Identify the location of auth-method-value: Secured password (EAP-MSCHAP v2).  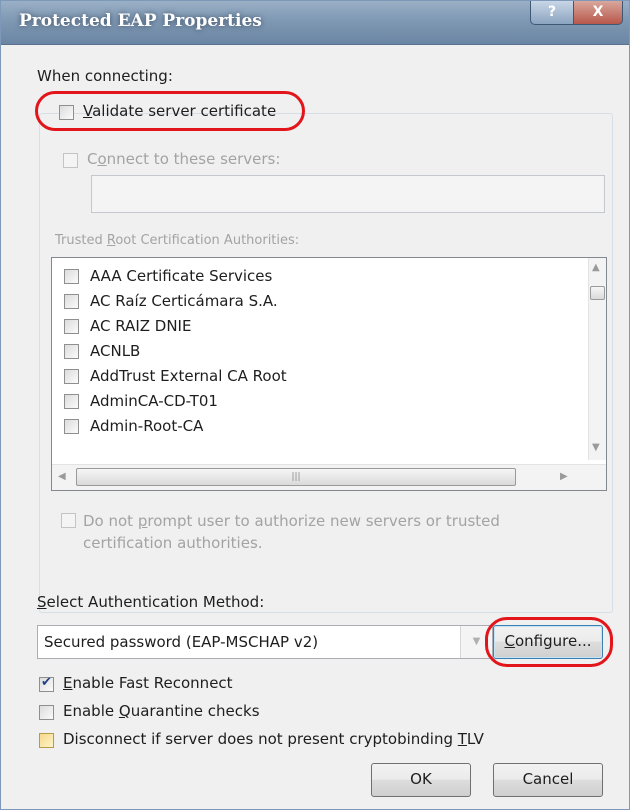
(181, 642).